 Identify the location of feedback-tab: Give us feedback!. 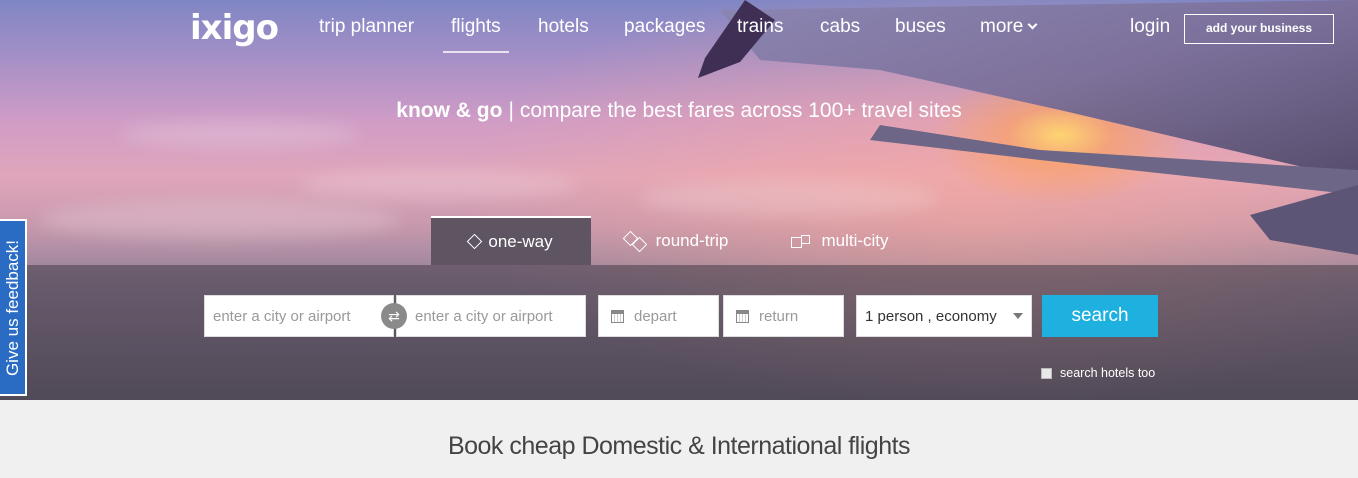
(13, 307).